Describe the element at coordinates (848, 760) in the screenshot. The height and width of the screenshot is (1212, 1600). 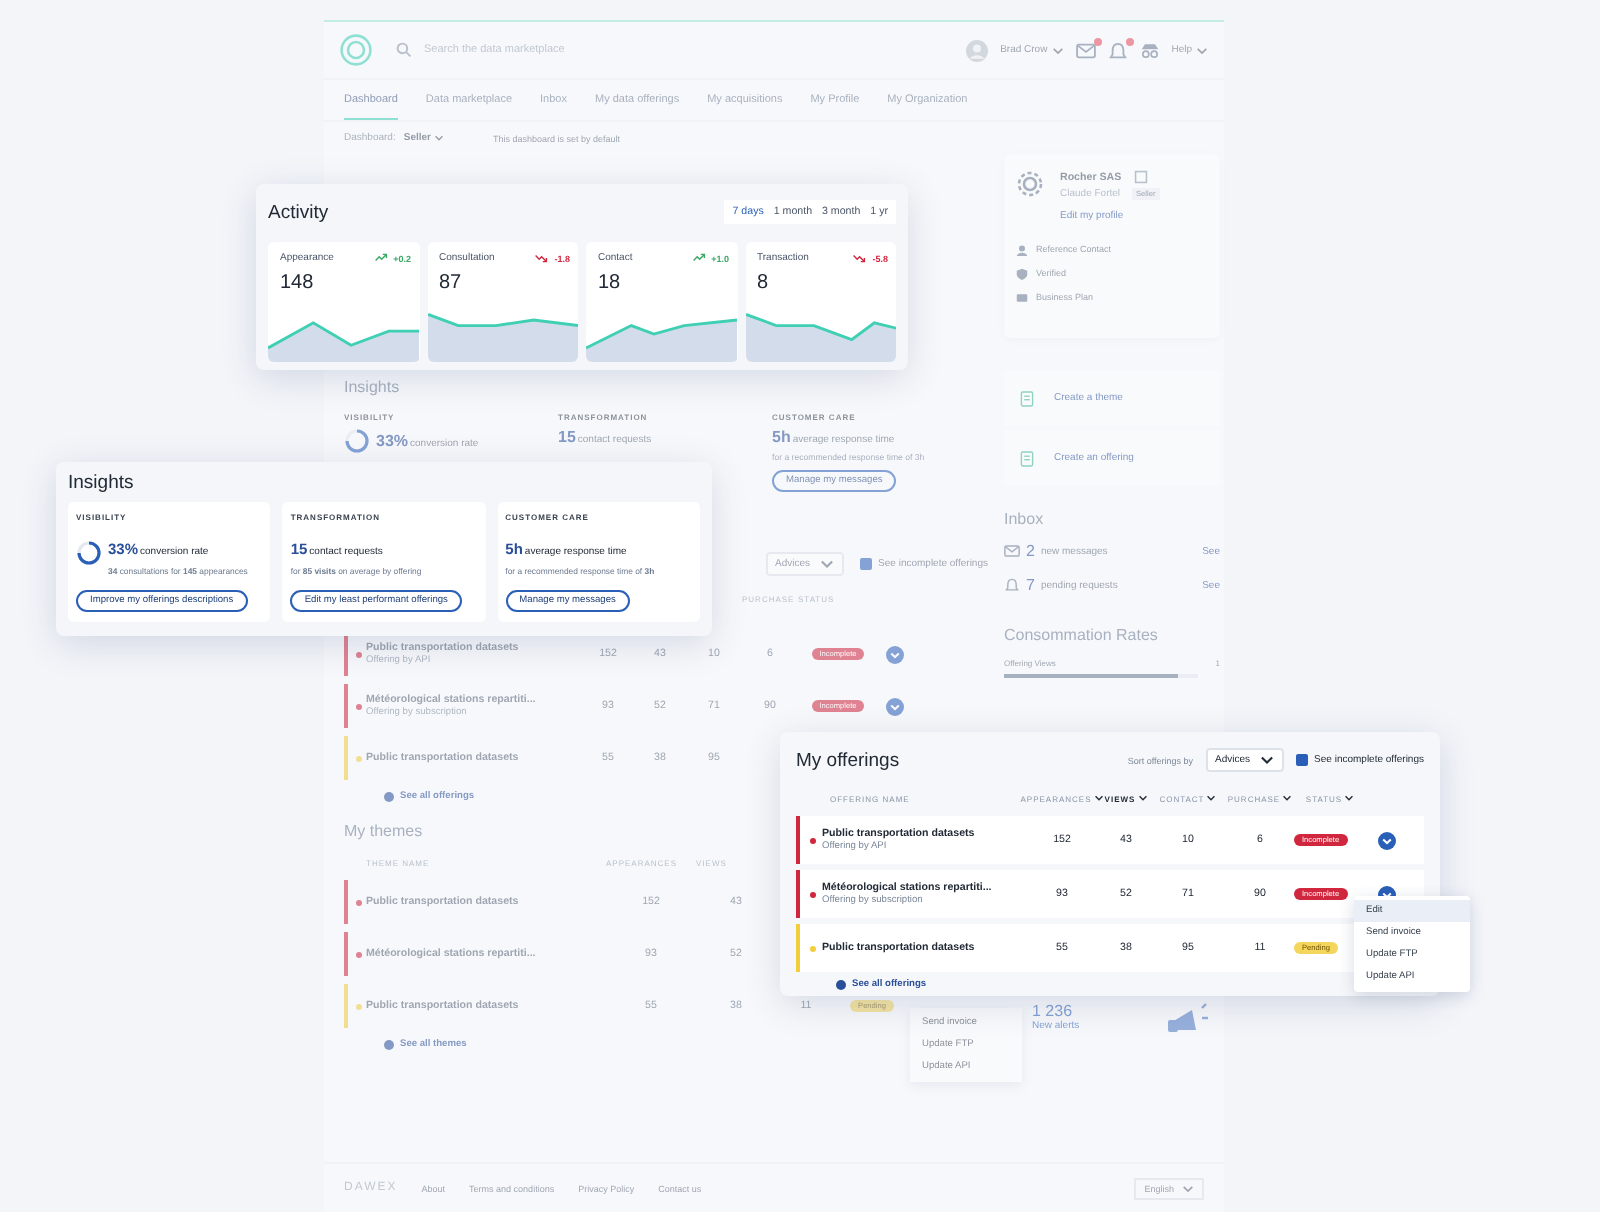
I see `card-title: My offerings` at that location.